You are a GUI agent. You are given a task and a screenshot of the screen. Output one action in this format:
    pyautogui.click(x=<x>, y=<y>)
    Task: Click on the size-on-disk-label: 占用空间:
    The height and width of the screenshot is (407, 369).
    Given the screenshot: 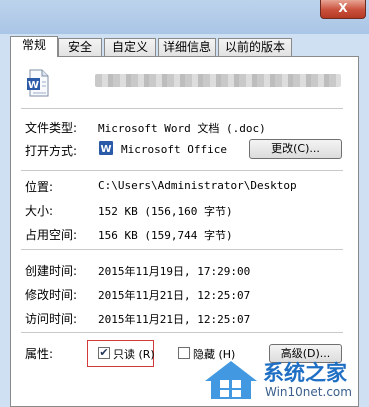 What is the action you would take?
    pyautogui.click(x=51, y=235)
    